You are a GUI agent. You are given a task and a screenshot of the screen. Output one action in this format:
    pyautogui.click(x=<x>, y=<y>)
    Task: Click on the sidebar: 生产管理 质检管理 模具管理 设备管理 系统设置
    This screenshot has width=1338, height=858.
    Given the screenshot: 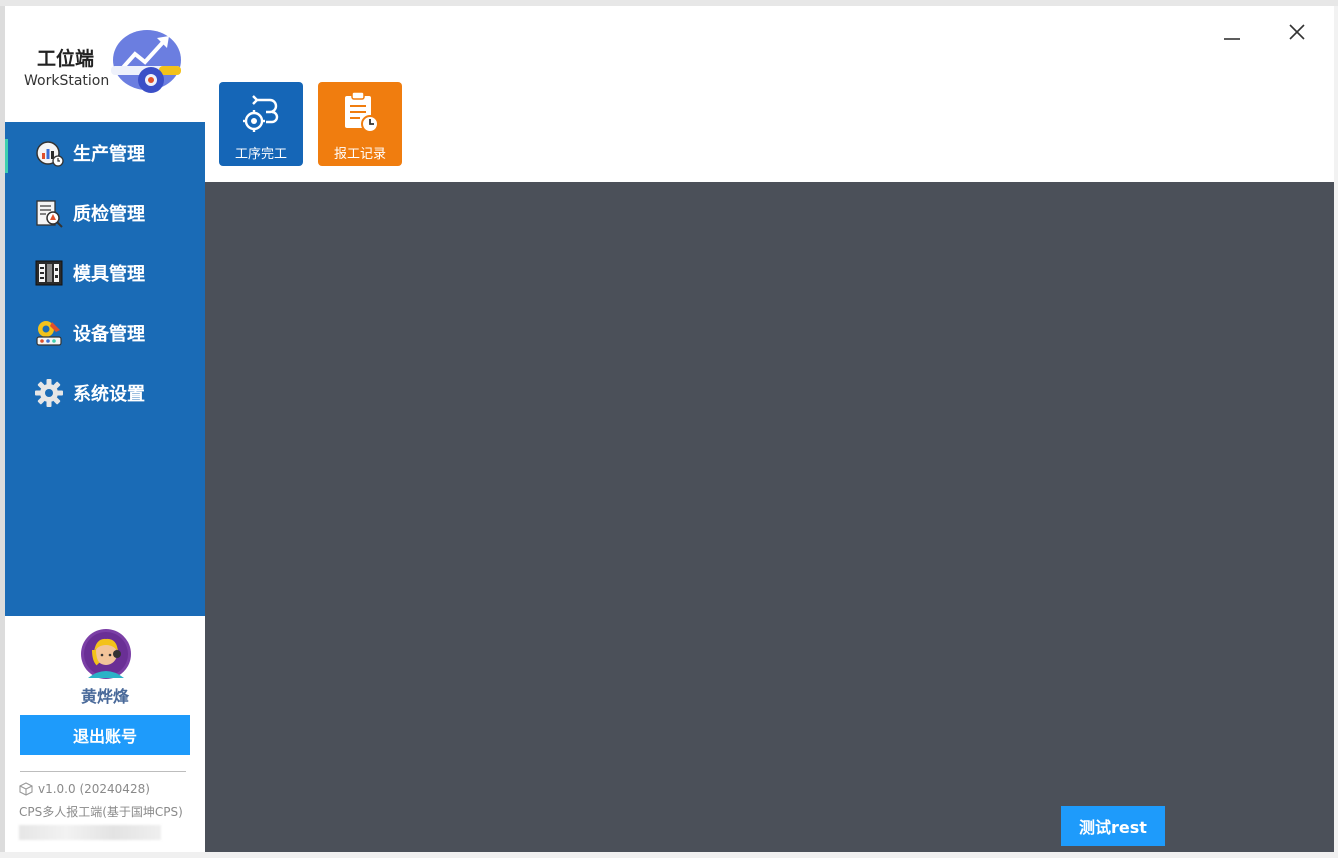 What is the action you would take?
    pyautogui.click(x=105, y=369)
    